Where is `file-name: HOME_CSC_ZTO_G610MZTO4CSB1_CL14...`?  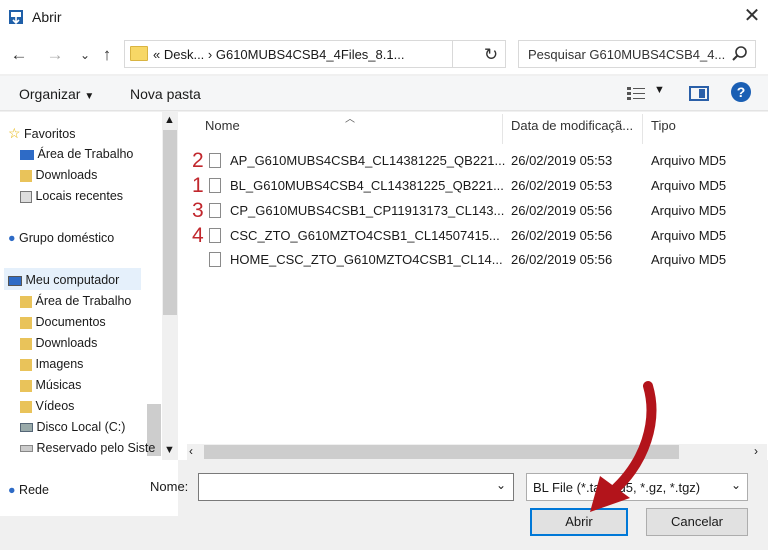
file-name: HOME_CSC_ZTO_G610MZTO4CSB1_CL14... is located at coordinates (366, 259).